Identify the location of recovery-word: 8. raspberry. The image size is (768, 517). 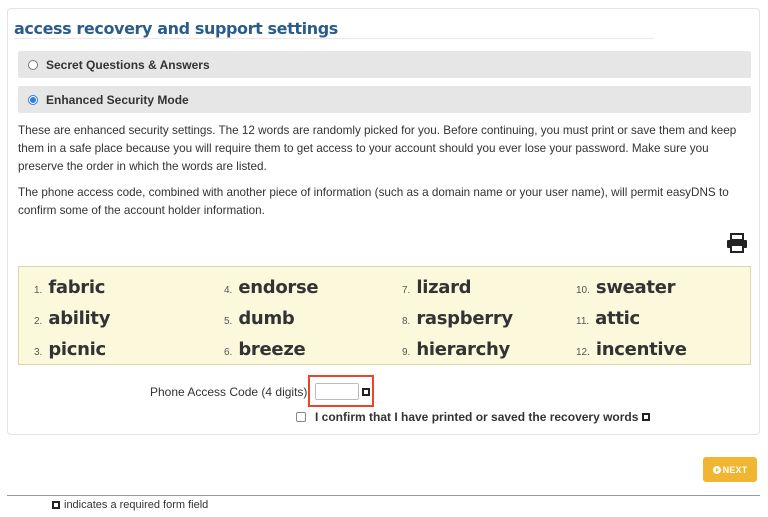
(457, 318).